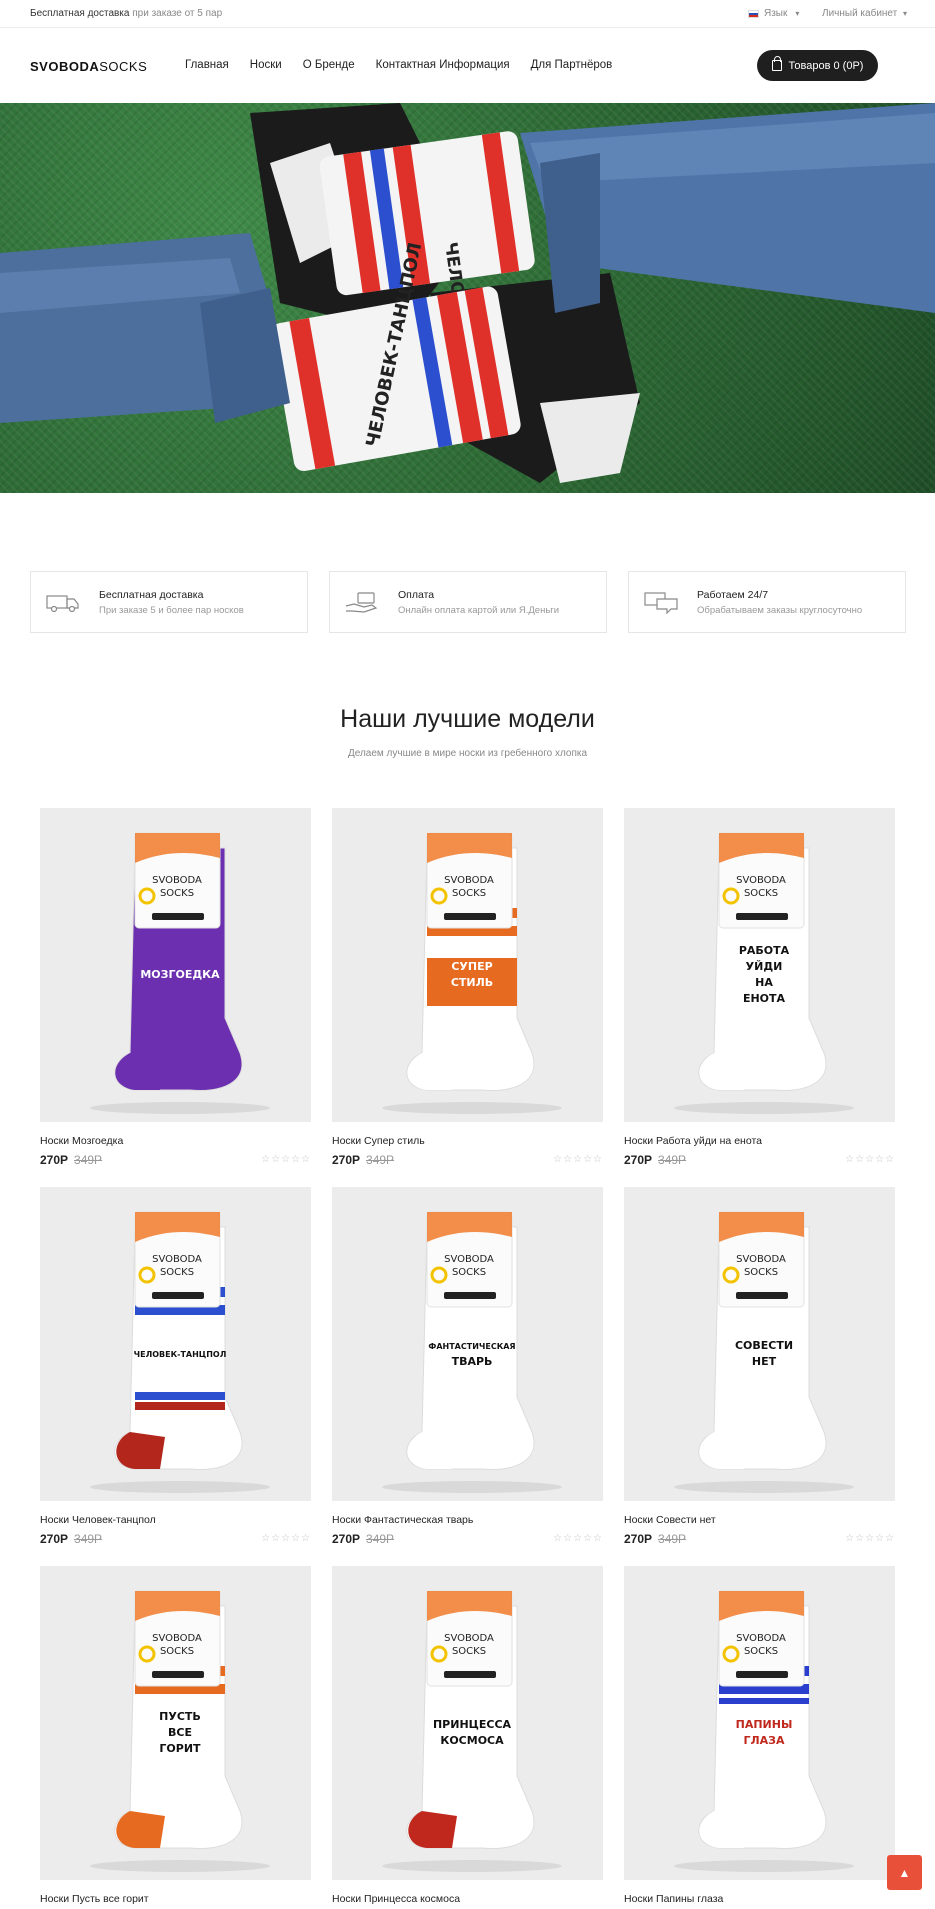  I want to click on sock-illustration: SVOBODA SOCKS ПАПИНЫ ГЛАЗА, so click(764, 1731).